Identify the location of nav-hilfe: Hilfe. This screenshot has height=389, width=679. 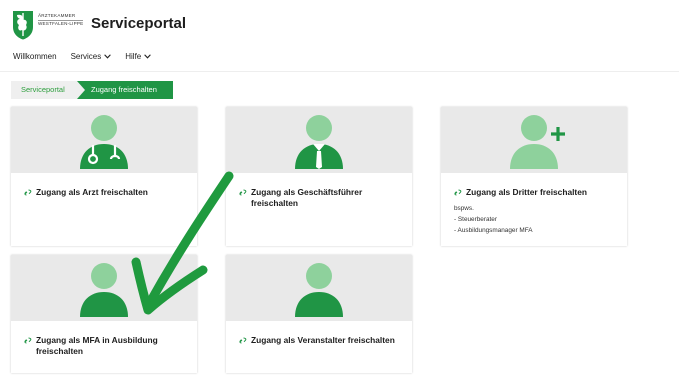
(138, 56).